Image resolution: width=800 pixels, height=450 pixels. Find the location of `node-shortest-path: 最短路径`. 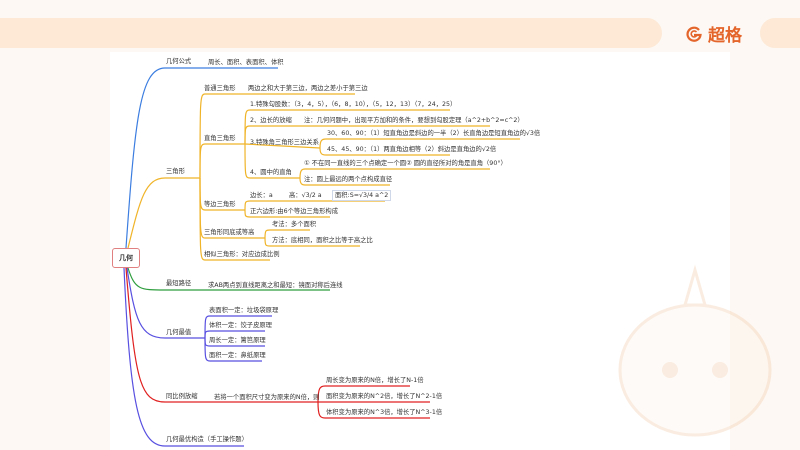

node-shortest-path: 最短路径 is located at coordinates (178, 284).